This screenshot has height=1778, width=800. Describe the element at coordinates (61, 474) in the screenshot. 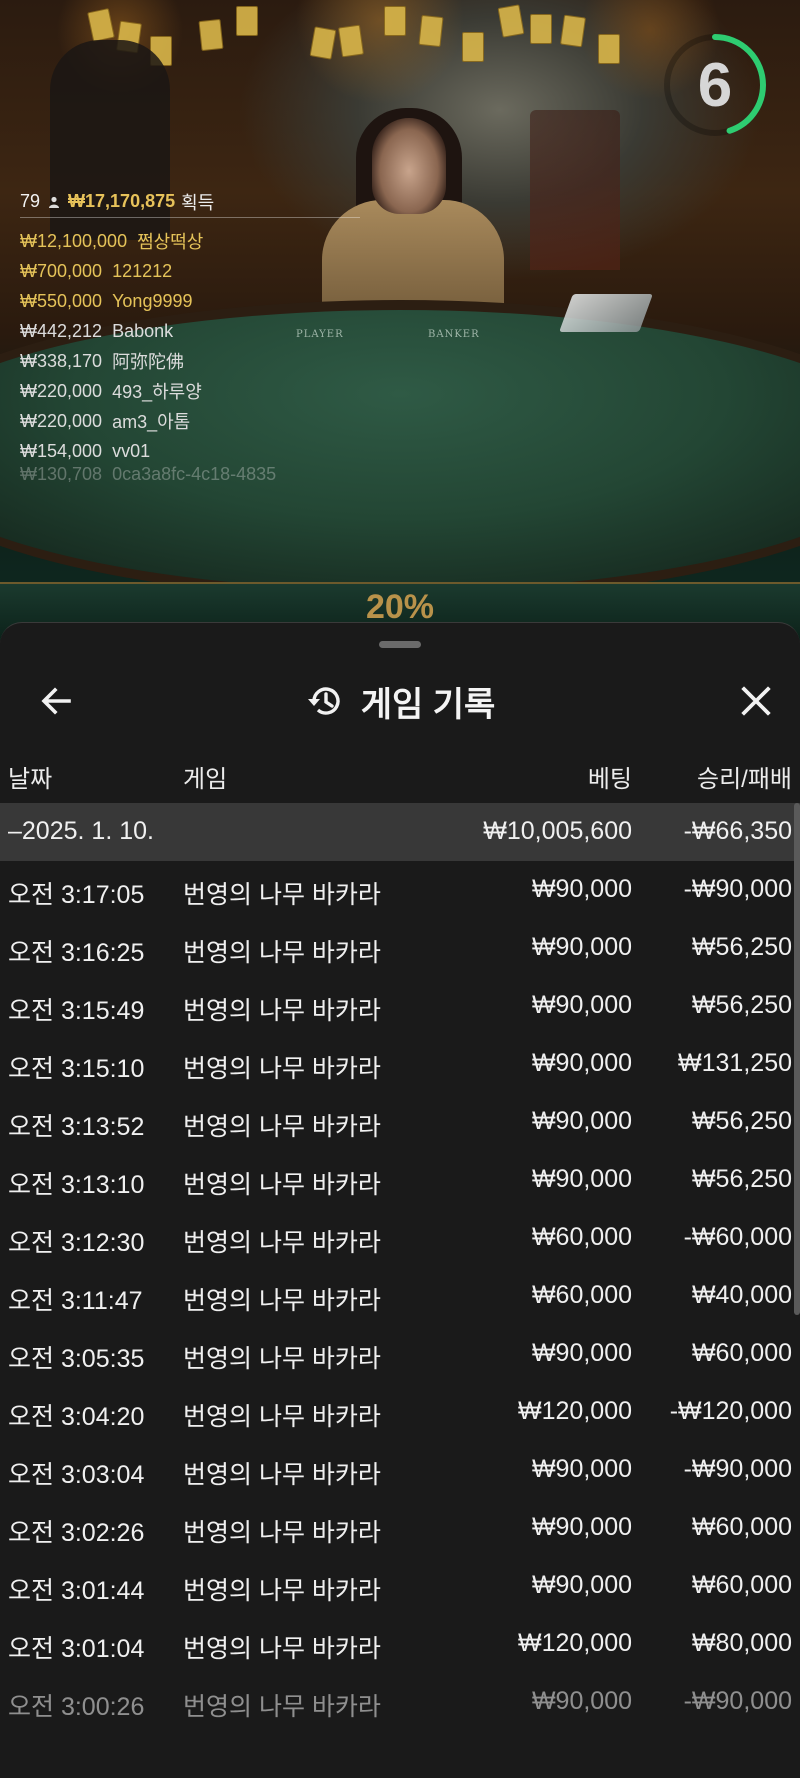

I see `winner-amount: ₩130,708` at that location.